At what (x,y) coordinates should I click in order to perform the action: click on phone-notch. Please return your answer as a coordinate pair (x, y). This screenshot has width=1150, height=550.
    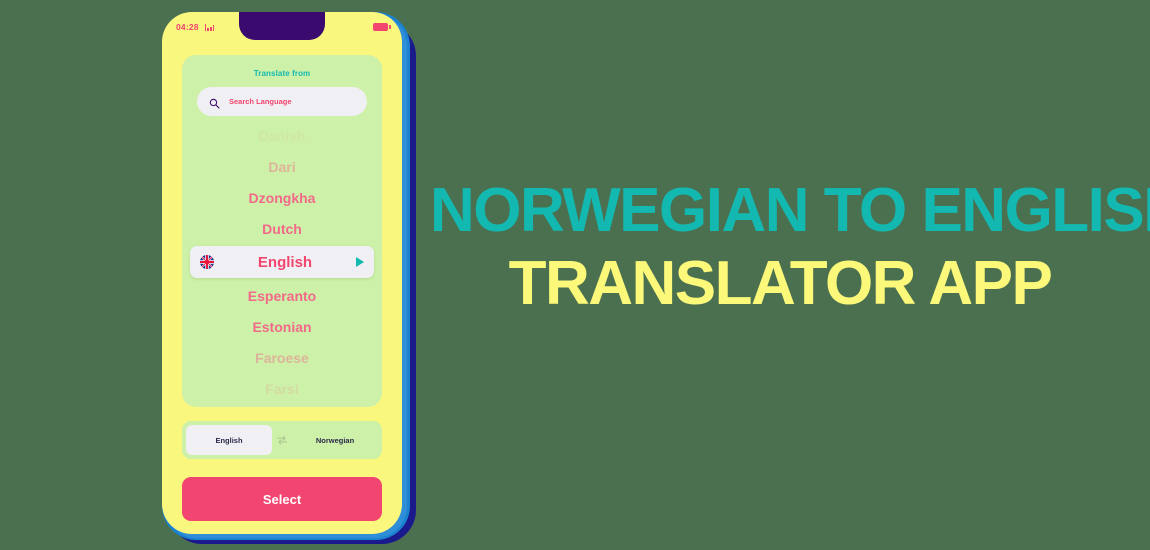
    Looking at the image, I should click on (282, 26).